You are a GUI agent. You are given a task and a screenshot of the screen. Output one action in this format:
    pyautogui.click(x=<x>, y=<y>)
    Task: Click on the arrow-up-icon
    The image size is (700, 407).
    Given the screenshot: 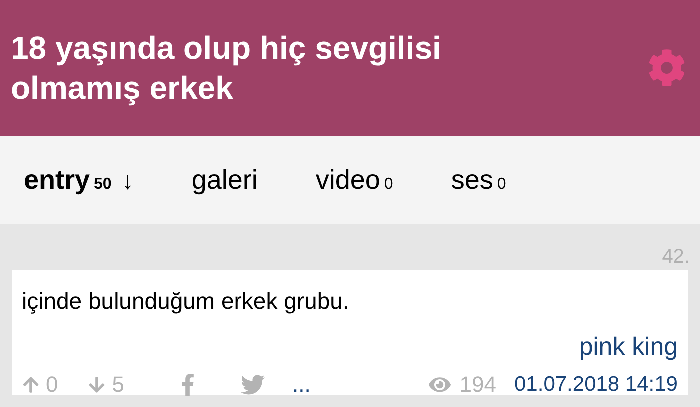 What is the action you would take?
    pyautogui.click(x=31, y=385)
    